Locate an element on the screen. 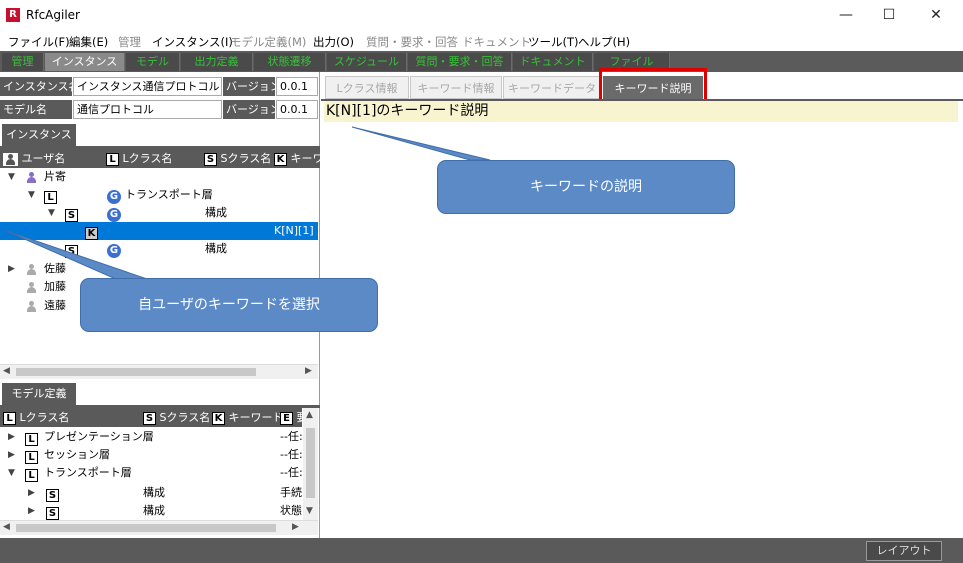 The image size is (963, 563). right-callout-pointer is located at coordinates (421, 143).